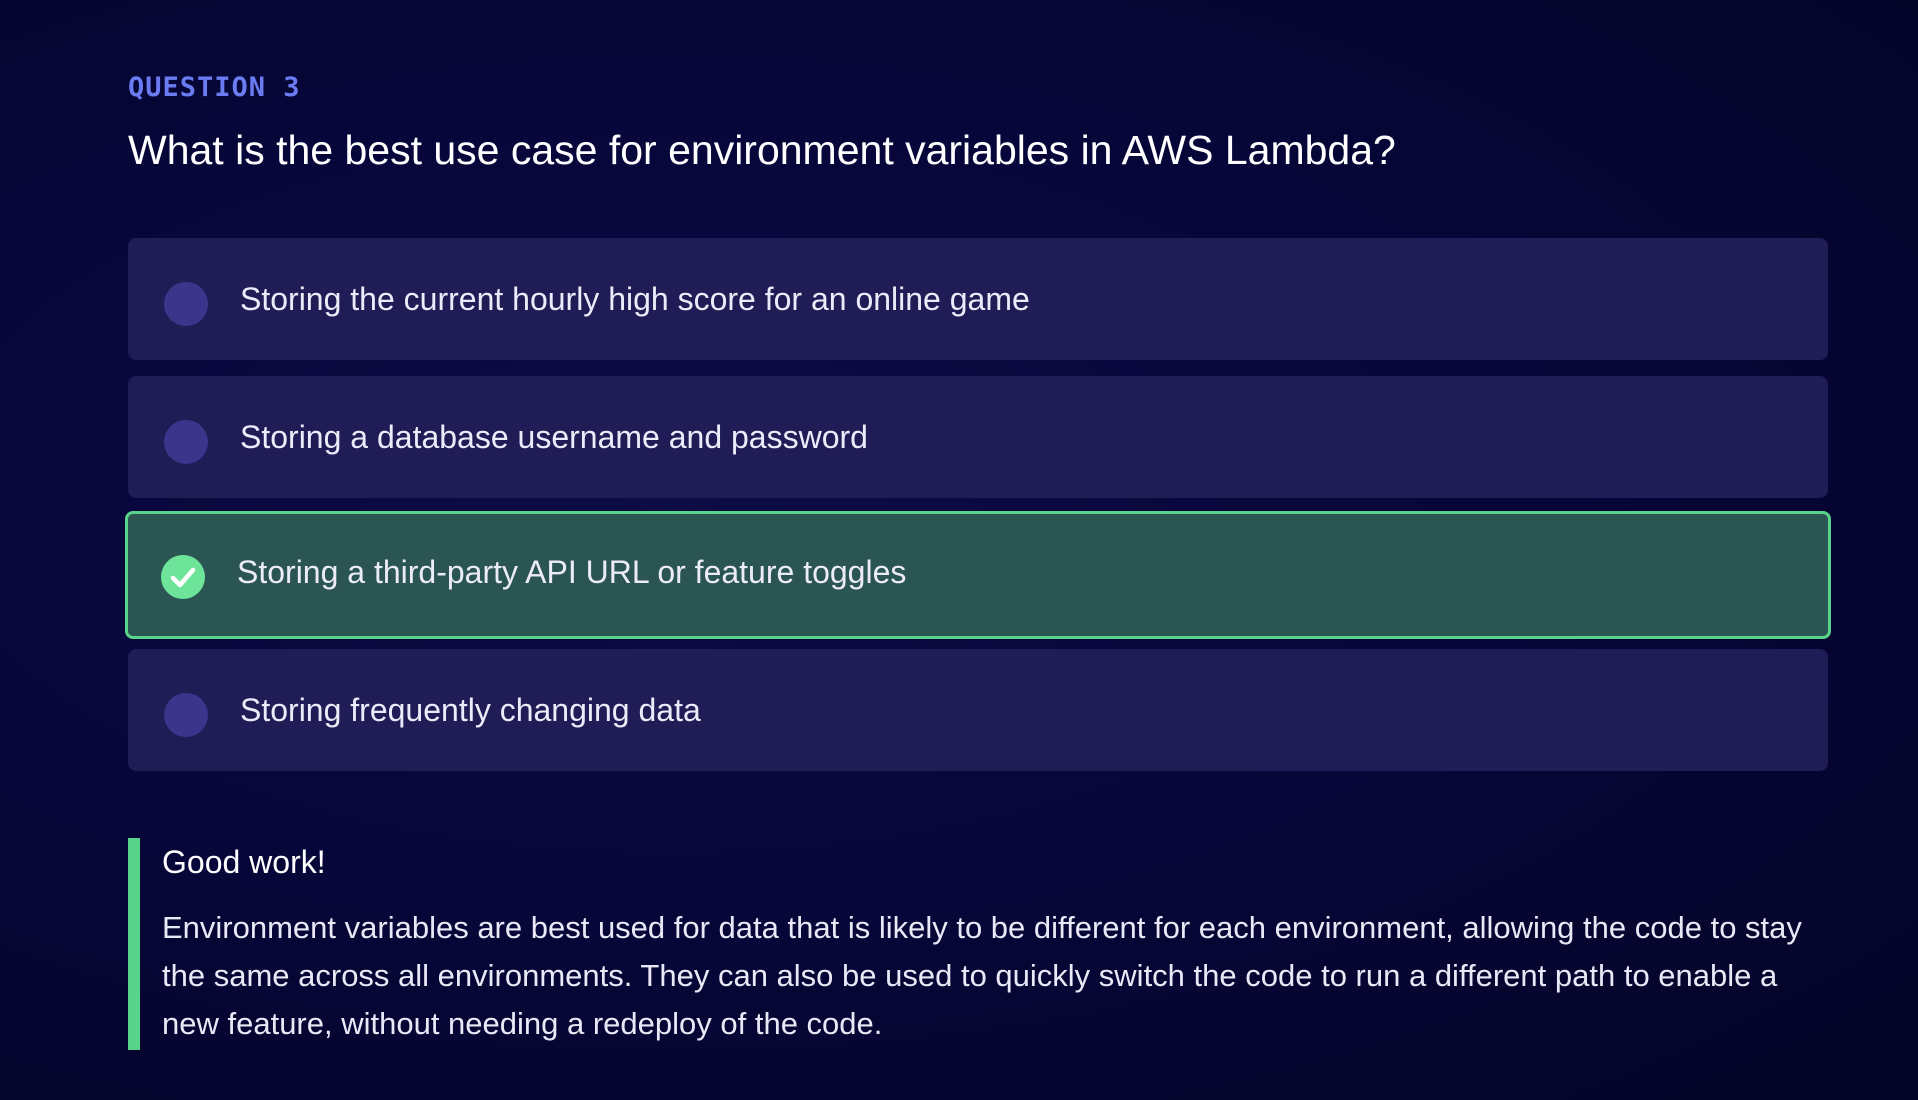 This screenshot has width=1918, height=1100. What do you see at coordinates (554, 437) in the screenshot?
I see `answer-option-label: Storing a database username and password` at bounding box center [554, 437].